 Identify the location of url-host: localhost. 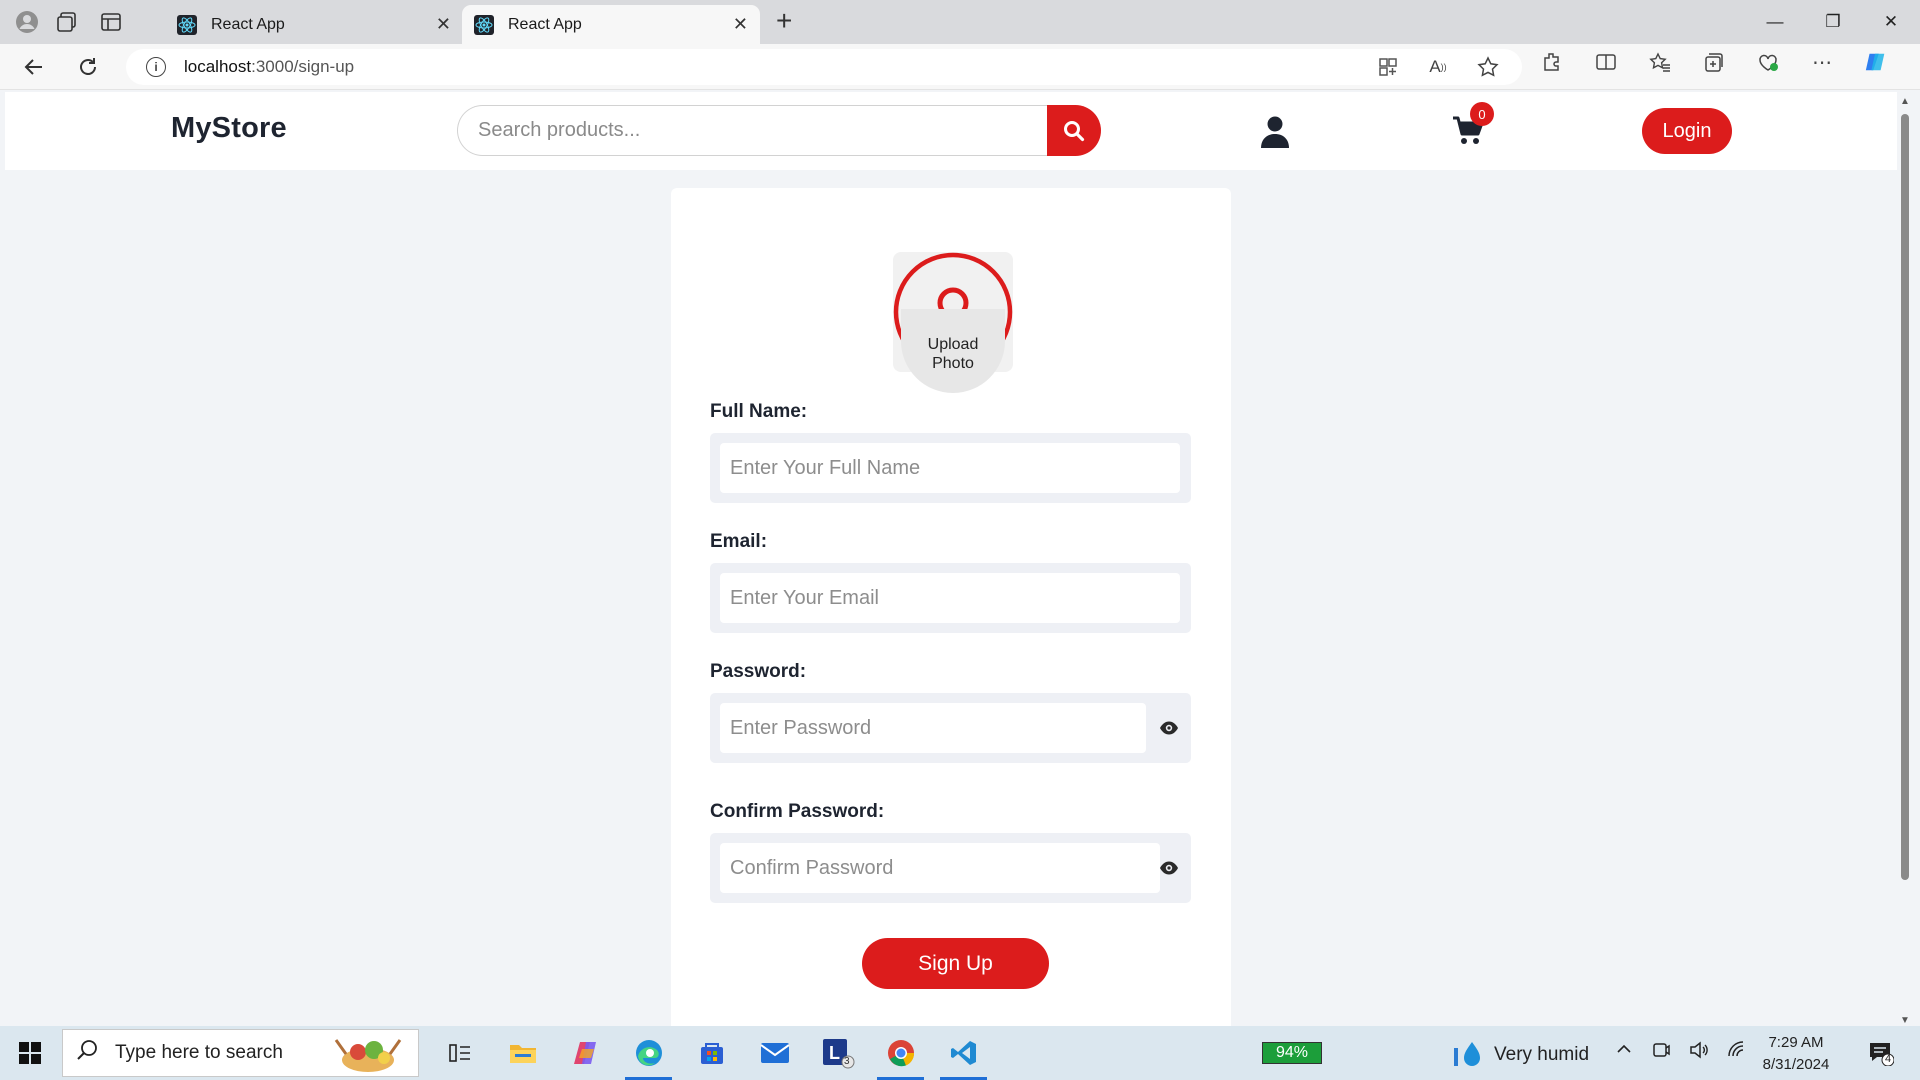
(218, 66).